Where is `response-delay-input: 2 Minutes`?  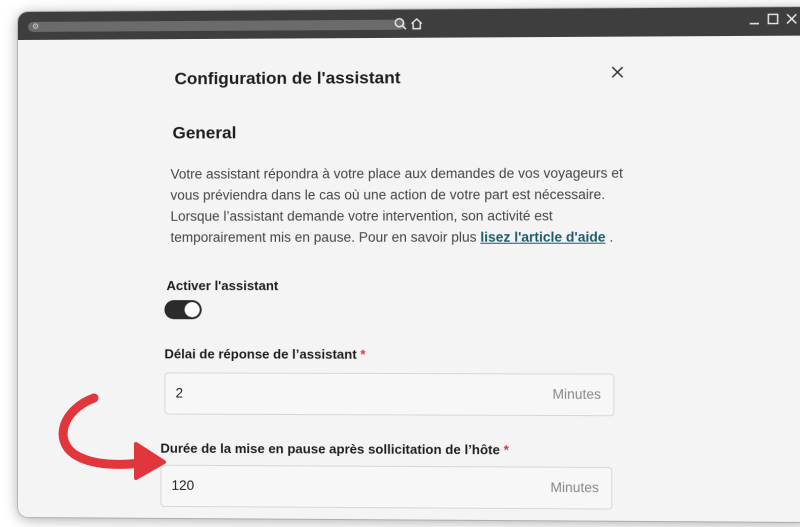 response-delay-input: 2 Minutes is located at coordinates (389, 394).